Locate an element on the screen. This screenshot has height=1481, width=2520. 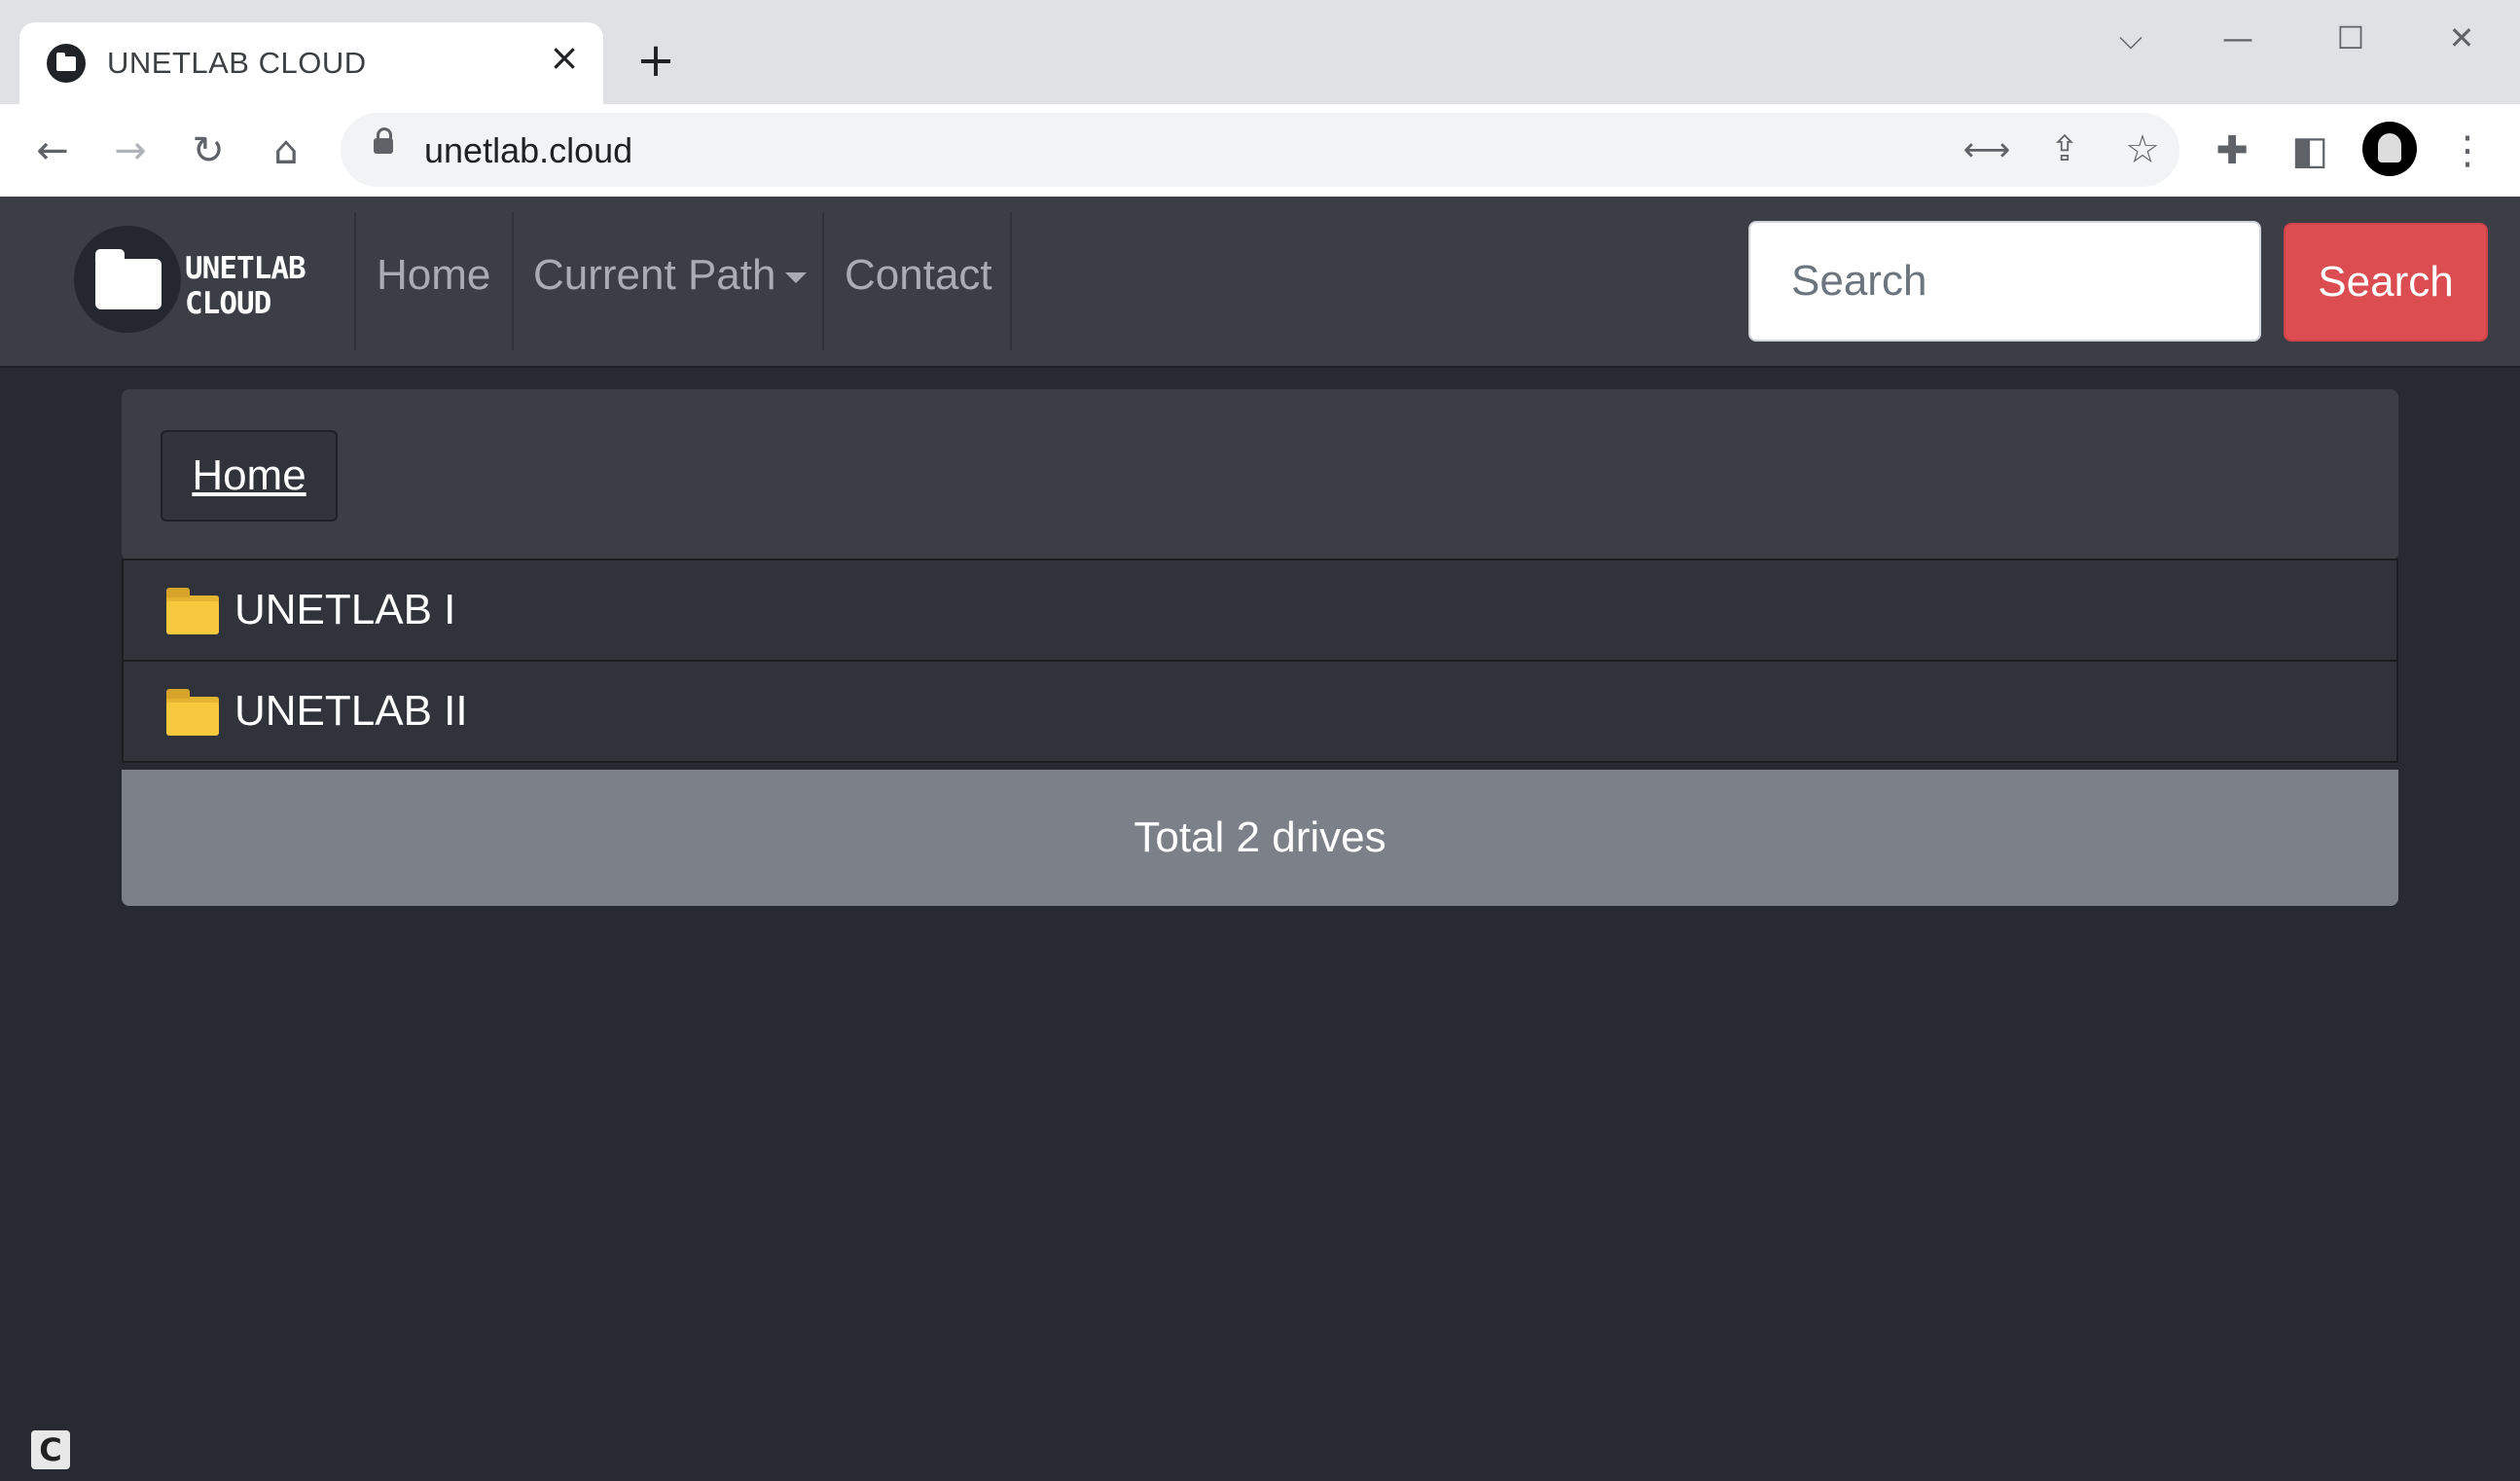
brand-logo: UNETLAB CLOUD is located at coordinates (190, 280).